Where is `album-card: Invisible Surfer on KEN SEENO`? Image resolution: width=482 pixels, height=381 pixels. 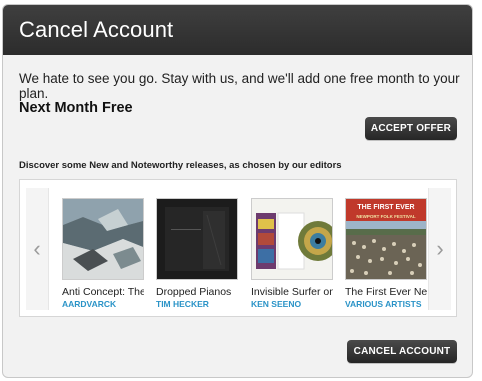
album-card: Invisible Surfer on KEN SEENO is located at coordinates (292, 253).